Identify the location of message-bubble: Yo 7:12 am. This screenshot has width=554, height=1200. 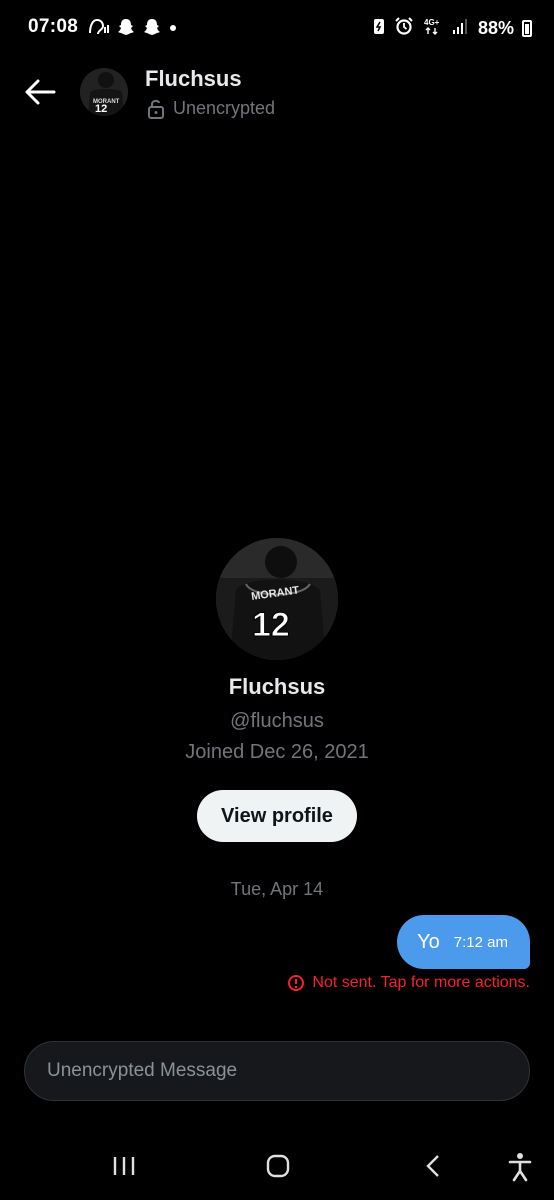
(463, 942).